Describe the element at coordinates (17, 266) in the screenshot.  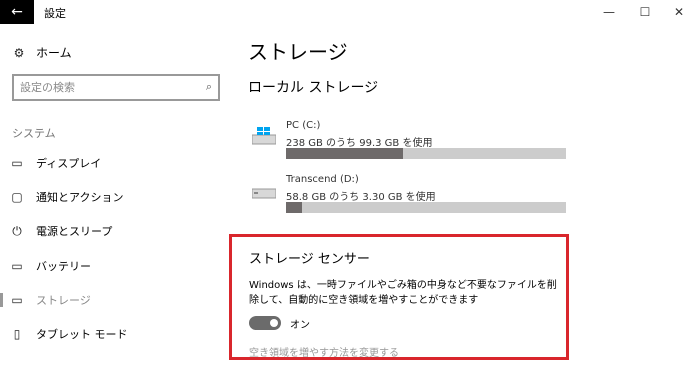
I see `battery-icon: ▭` at that location.